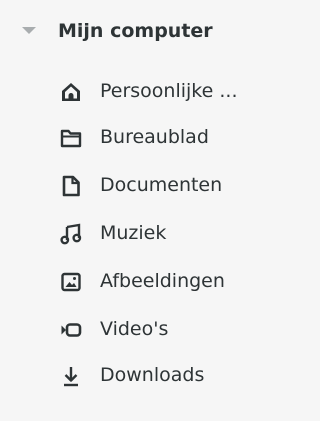 The image size is (320, 421). I want to click on sidebar-item-downloads: Downloads, so click(182, 376).